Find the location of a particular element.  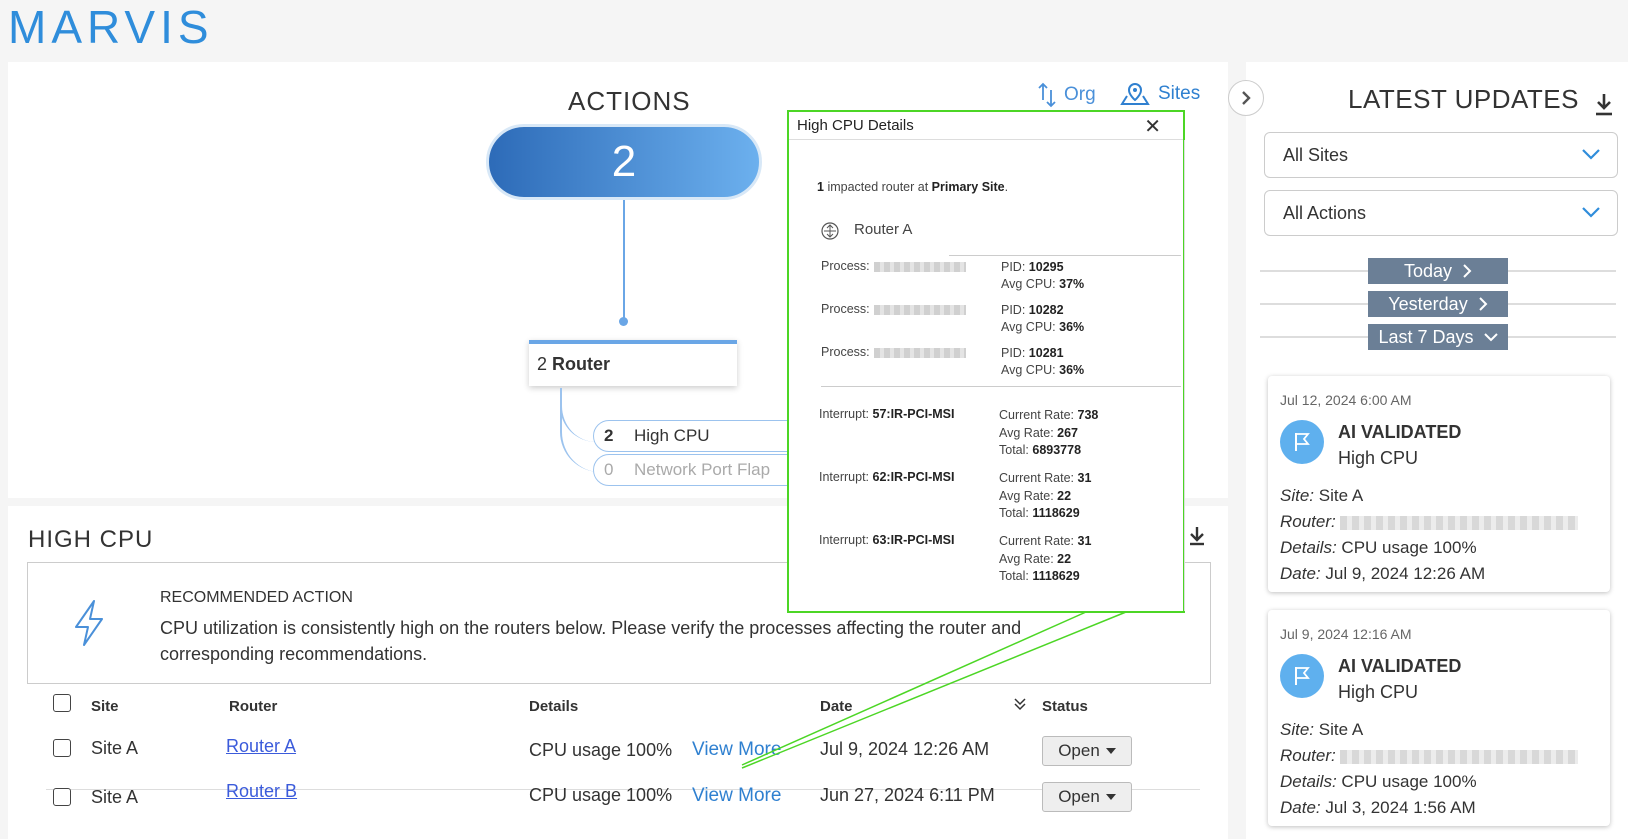

map-pin-icon is located at coordinates (1135, 93).